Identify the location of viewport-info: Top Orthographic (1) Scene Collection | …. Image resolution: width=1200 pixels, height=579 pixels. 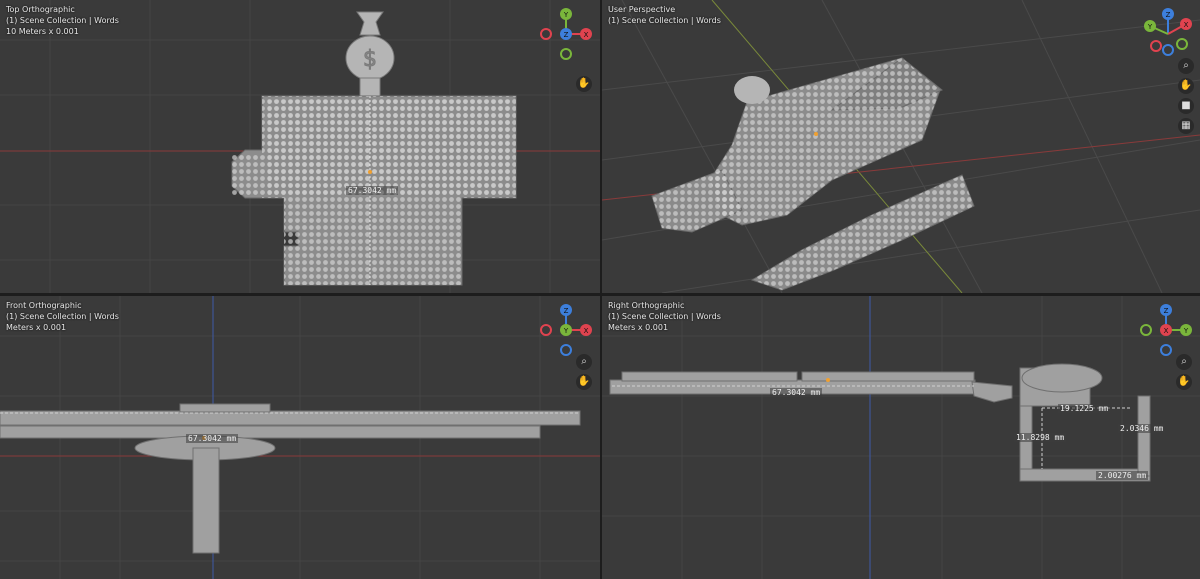
(62, 20).